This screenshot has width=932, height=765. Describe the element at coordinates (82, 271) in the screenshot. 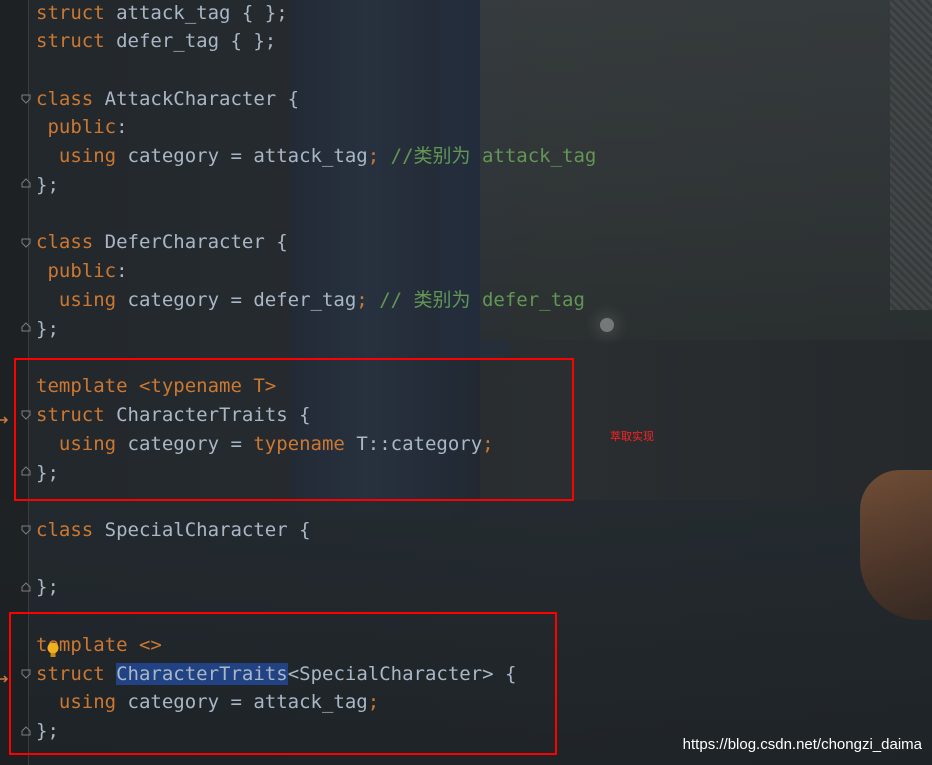

I see `code-line-8: public:` at that location.